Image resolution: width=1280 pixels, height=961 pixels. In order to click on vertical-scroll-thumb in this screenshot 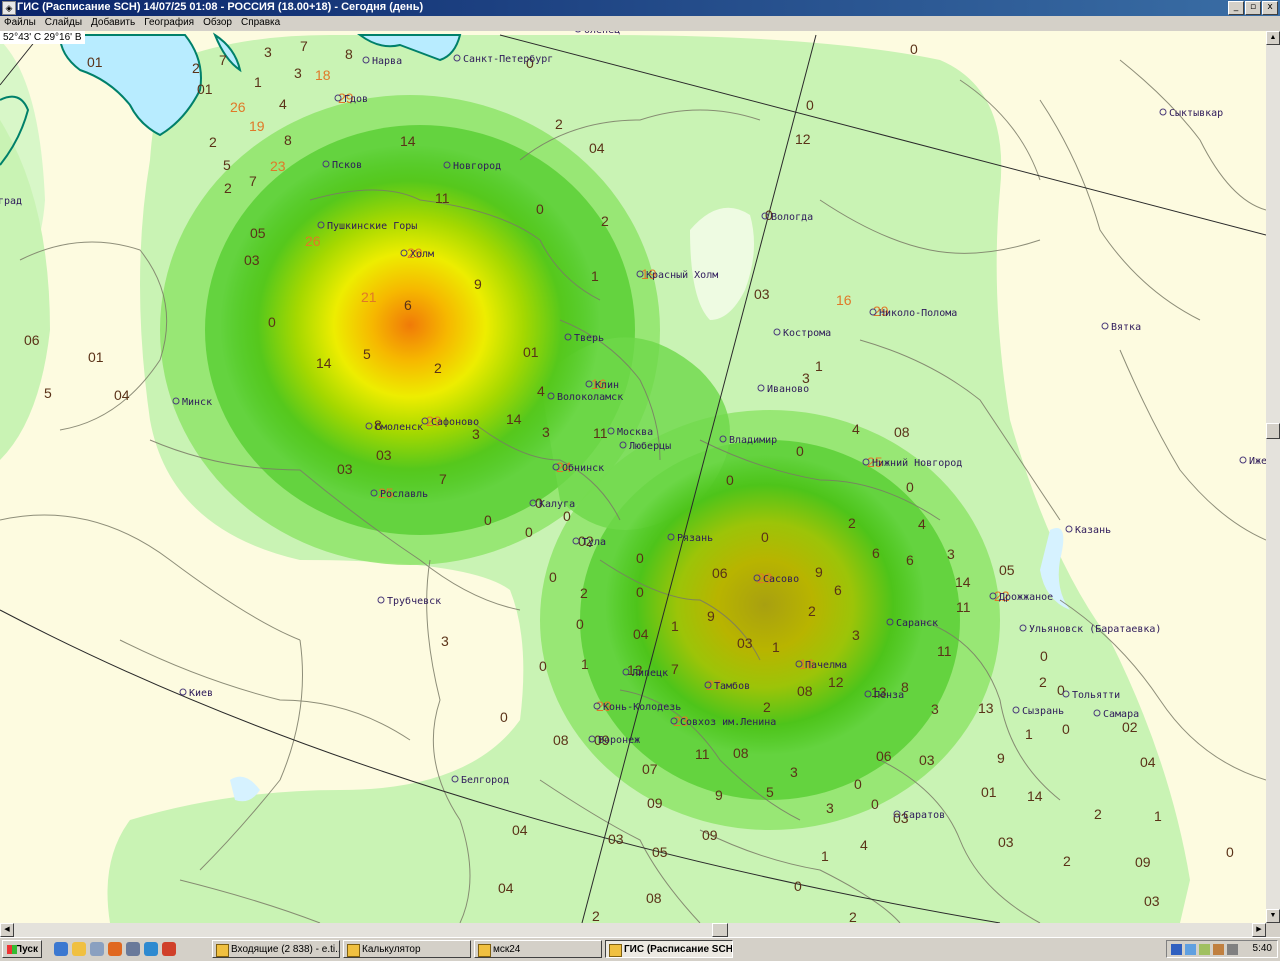, I will do `click(1273, 431)`.